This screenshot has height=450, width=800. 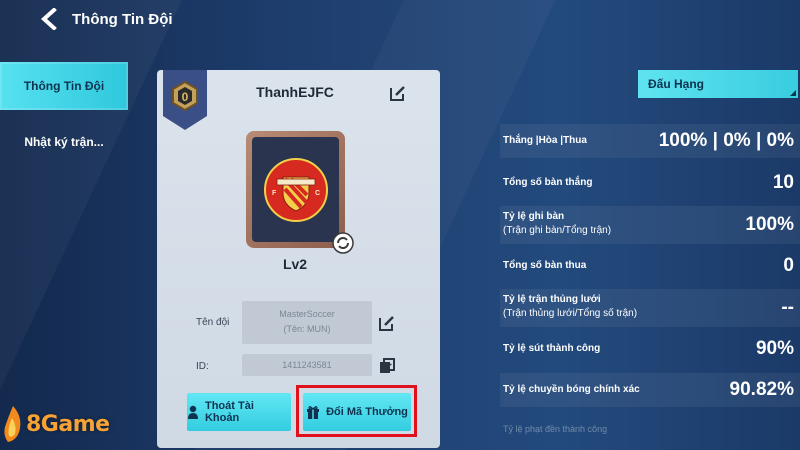 I want to click on stat-label: Tỷ lệ chuyền bóng chính xác, so click(x=571, y=389).